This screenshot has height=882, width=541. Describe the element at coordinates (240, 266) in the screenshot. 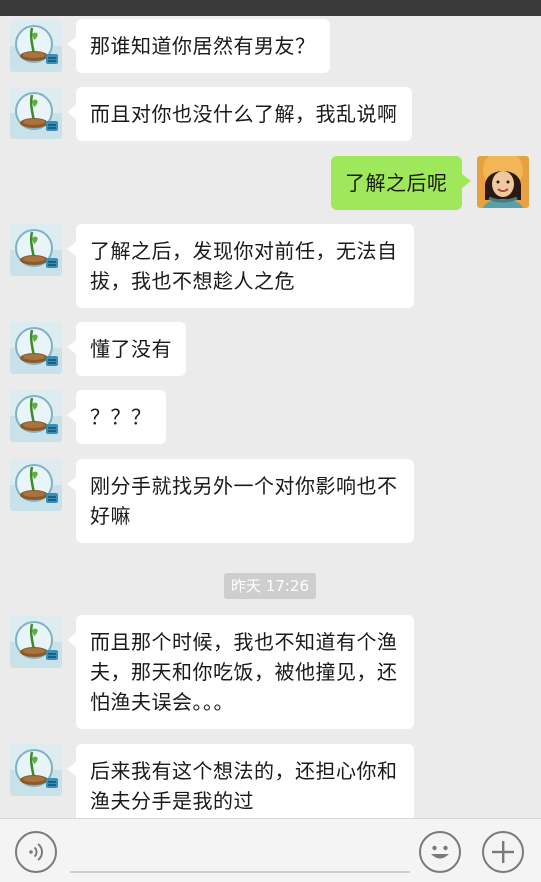

I see `message-bubble: 了解之后，发现你对前任，无法自拔，我也不想趁人之危` at that location.